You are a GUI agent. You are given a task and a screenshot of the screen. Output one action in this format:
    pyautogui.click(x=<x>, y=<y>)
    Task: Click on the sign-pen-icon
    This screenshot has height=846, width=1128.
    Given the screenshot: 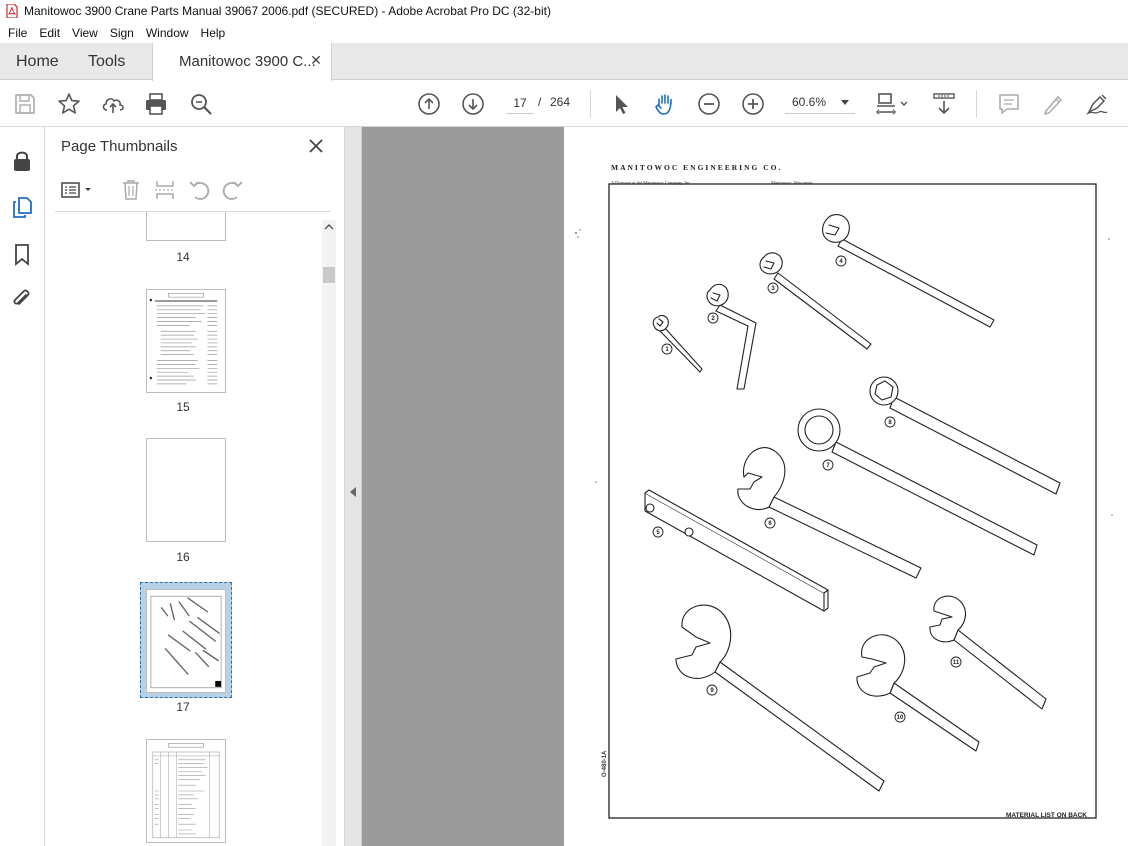 What is the action you would take?
    pyautogui.click(x=1097, y=104)
    